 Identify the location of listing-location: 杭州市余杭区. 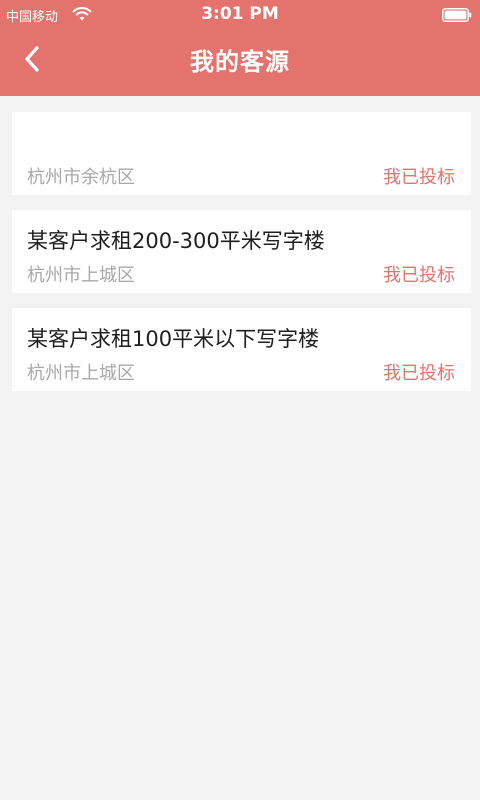
(81, 177).